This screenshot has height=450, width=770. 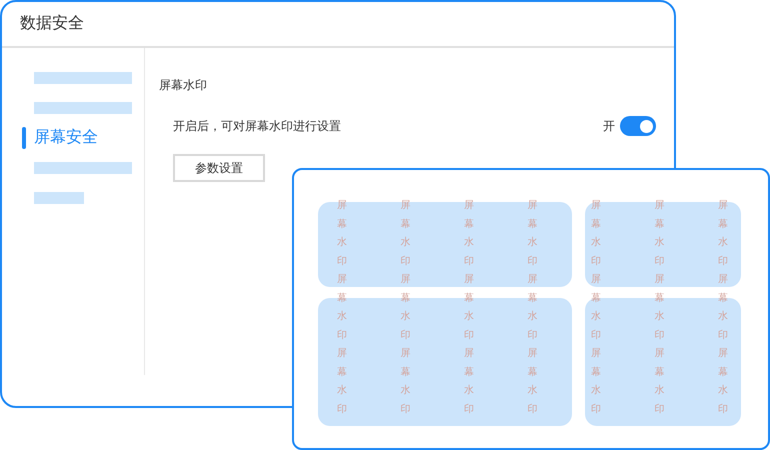 What do you see at coordinates (52, 24) in the screenshot?
I see `window-title: 数据安全` at bounding box center [52, 24].